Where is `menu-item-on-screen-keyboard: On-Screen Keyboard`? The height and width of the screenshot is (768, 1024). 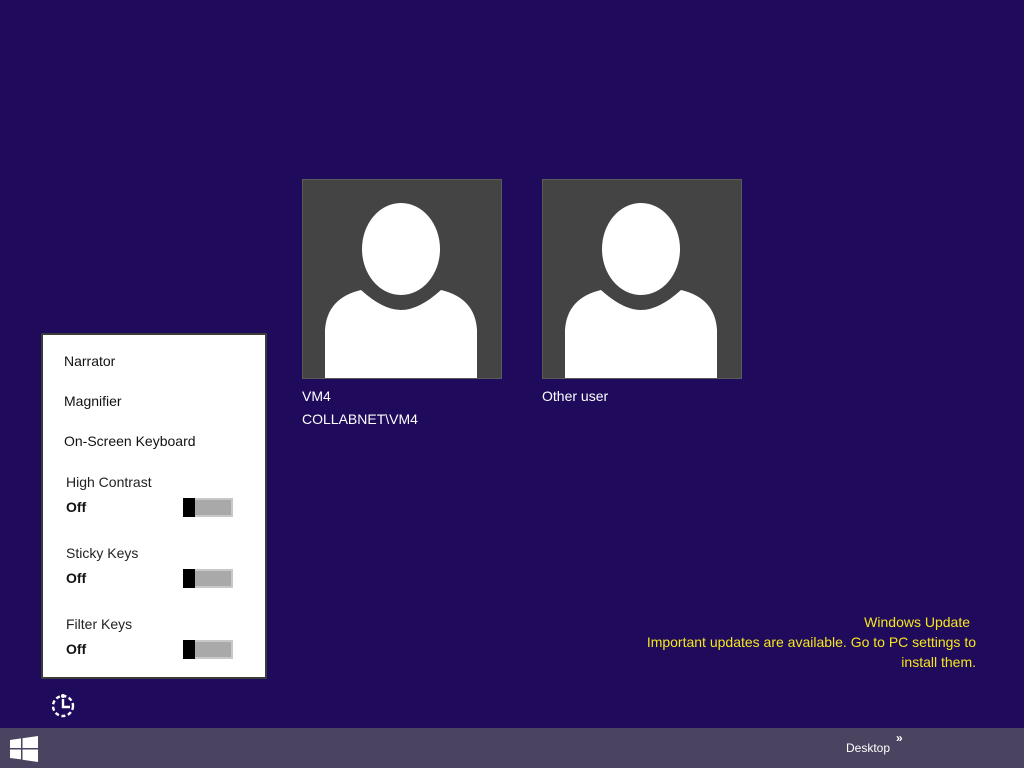
menu-item-on-screen-keyboard: On-Screen Keyboard is located at coordinates (130, 441).